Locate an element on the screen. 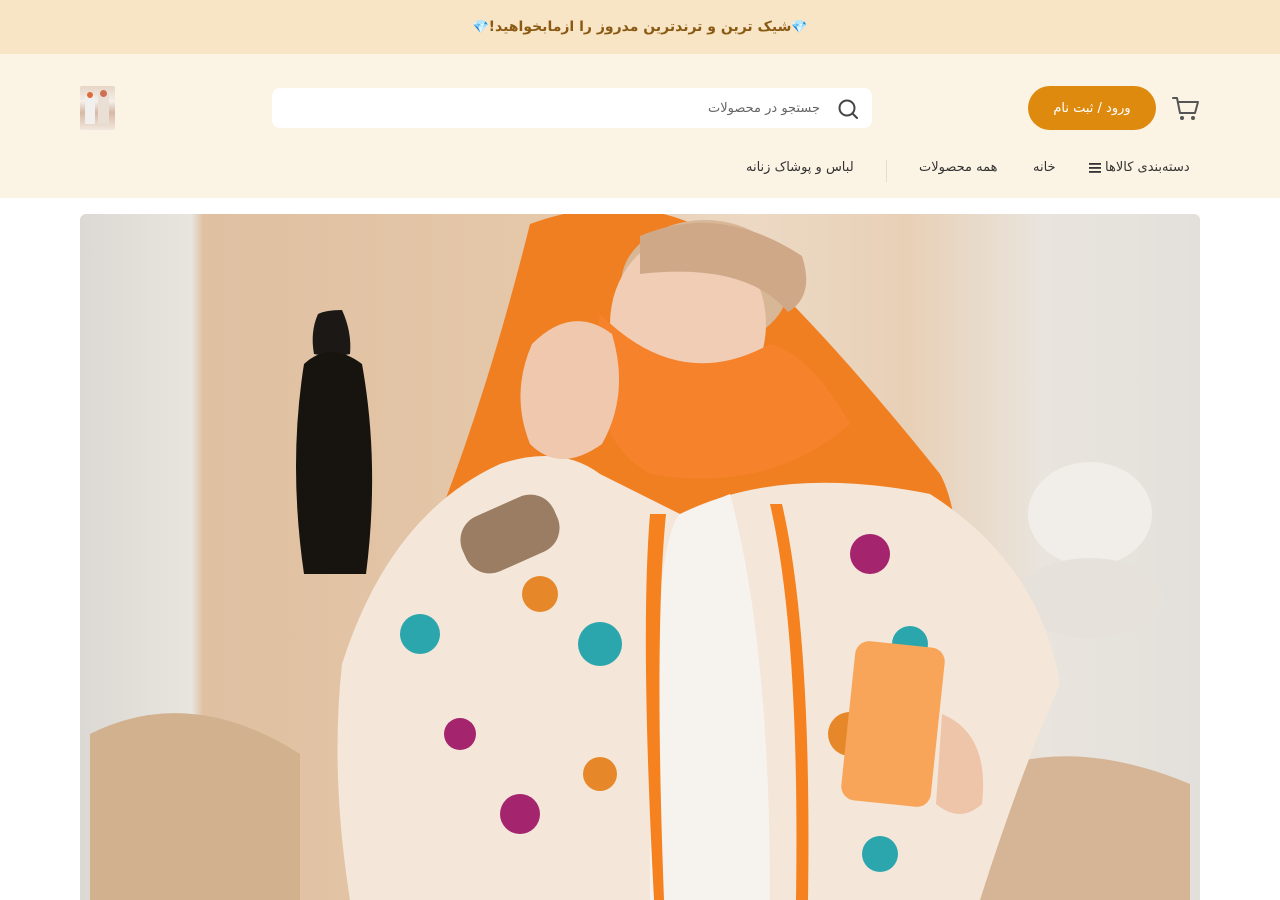 The image size is (1280, 900). nav-all-products-link: همه محصولات is located at coordinates (958, 167).